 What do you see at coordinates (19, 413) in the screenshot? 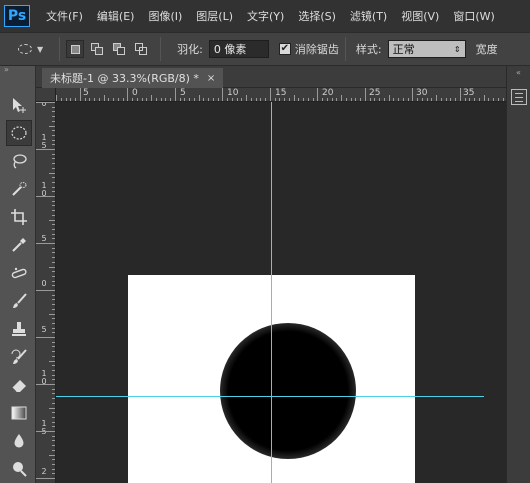
I see `gradient-tool` at bounding box center [19, 413].